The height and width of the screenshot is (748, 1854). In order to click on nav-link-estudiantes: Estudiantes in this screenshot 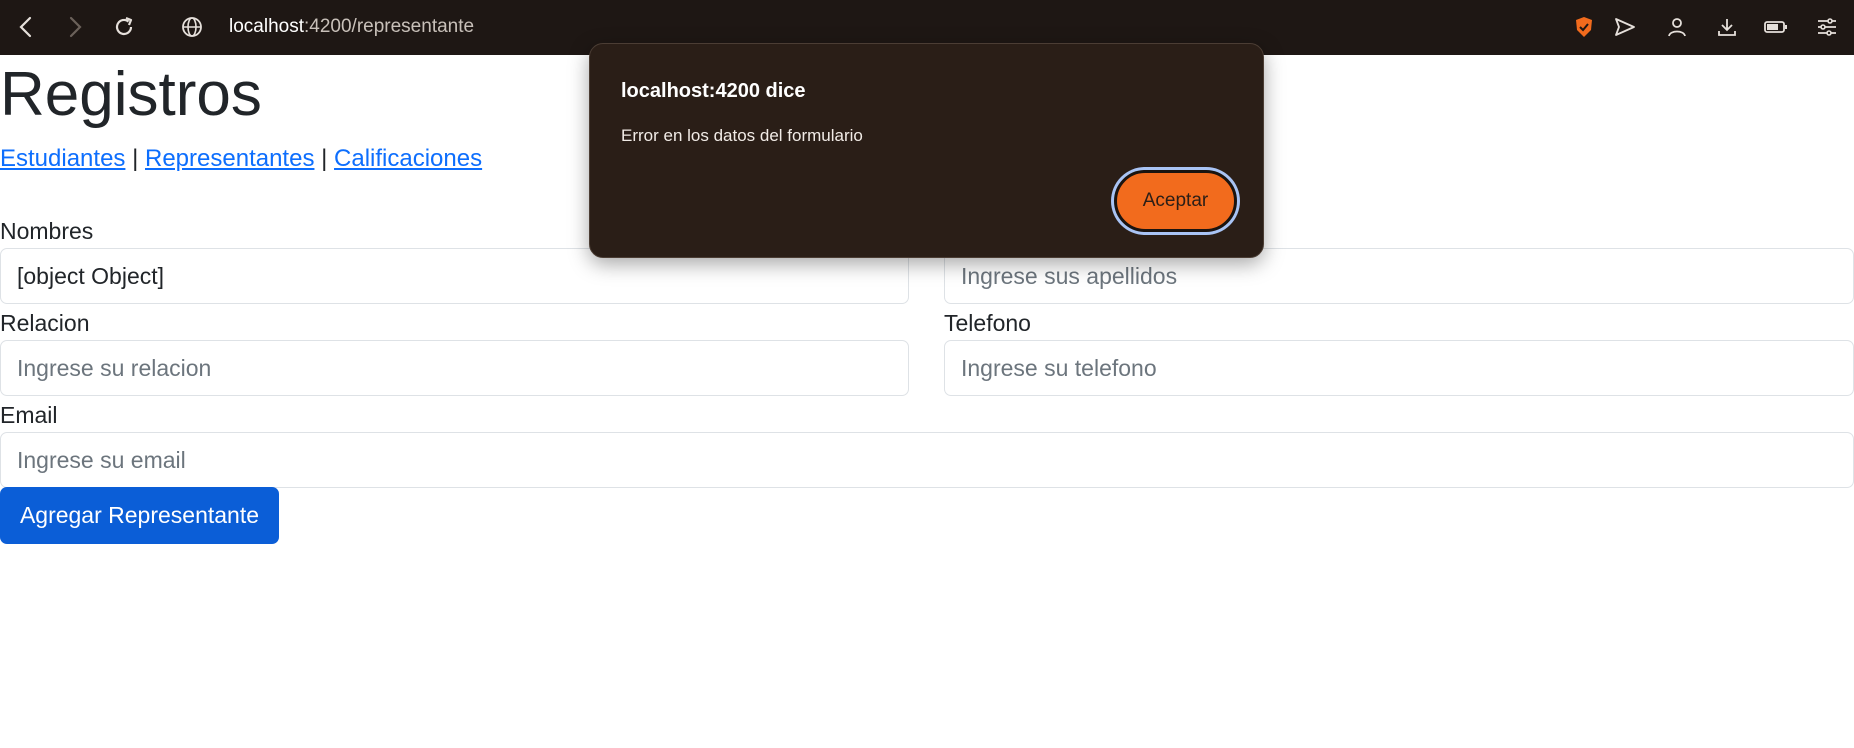, I will do `click(62, 158)`.